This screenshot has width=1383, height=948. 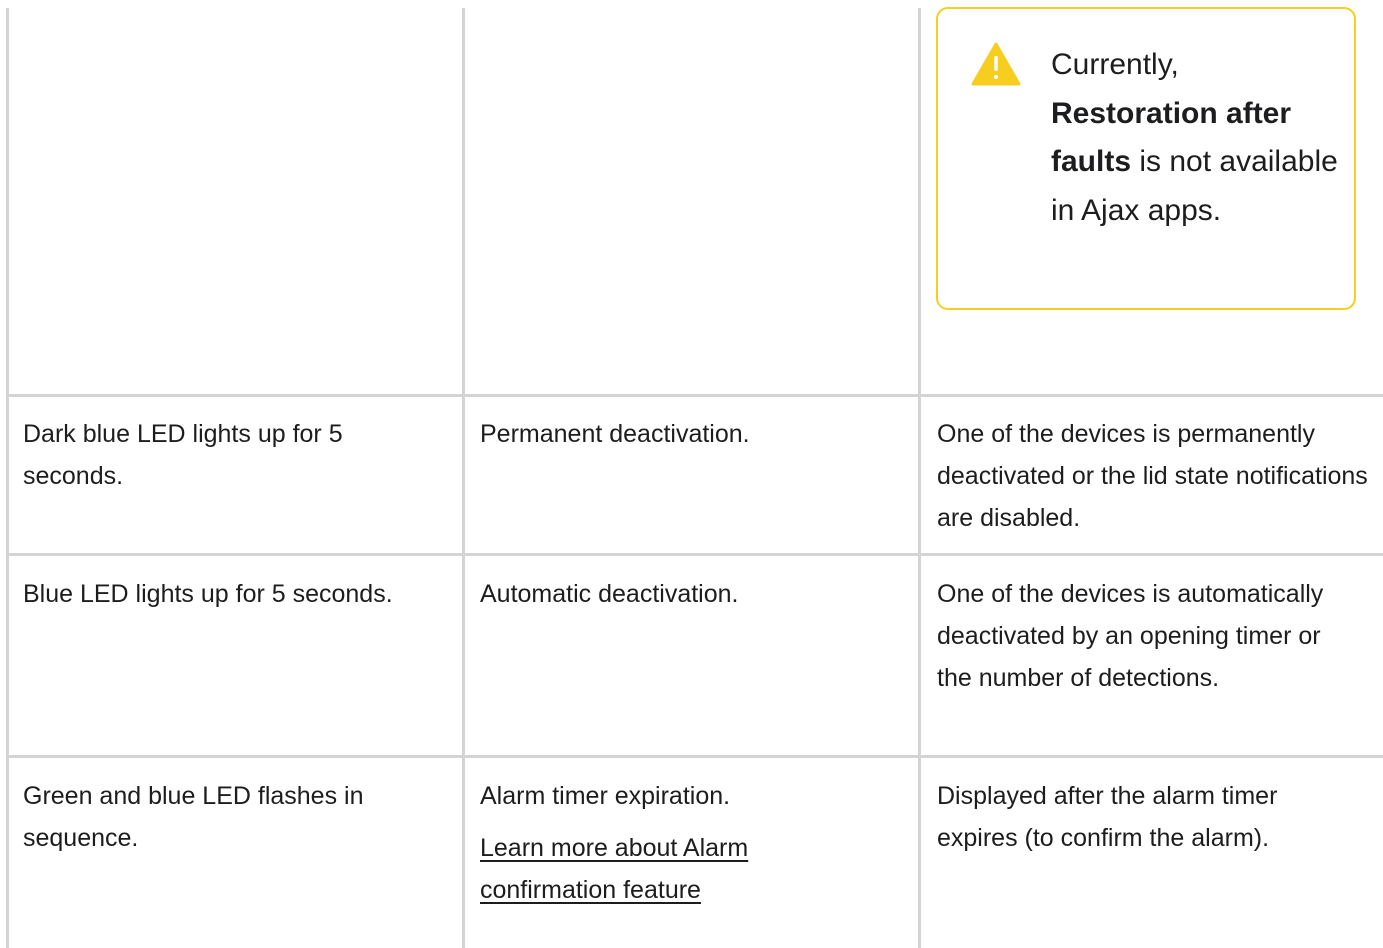 I want to click on table-border-col2, so click(x=919, y=478).